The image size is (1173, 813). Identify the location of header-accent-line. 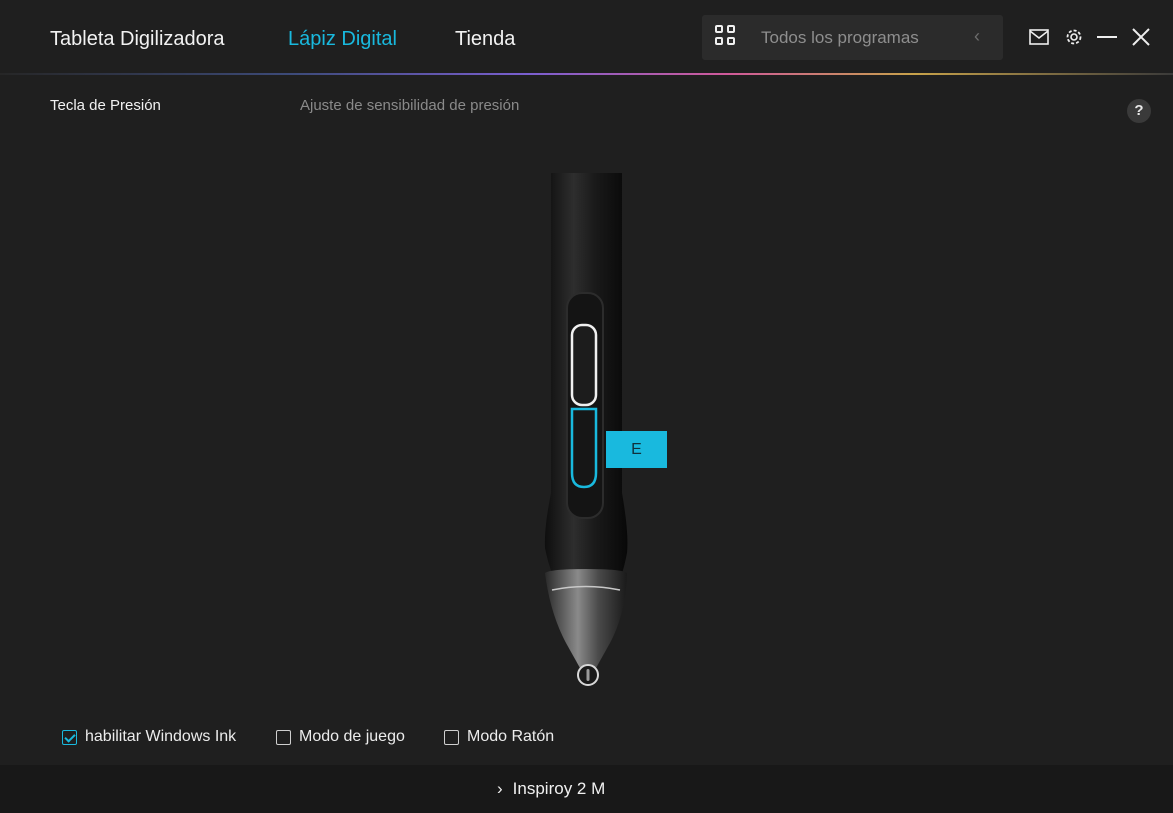
(586, 74).